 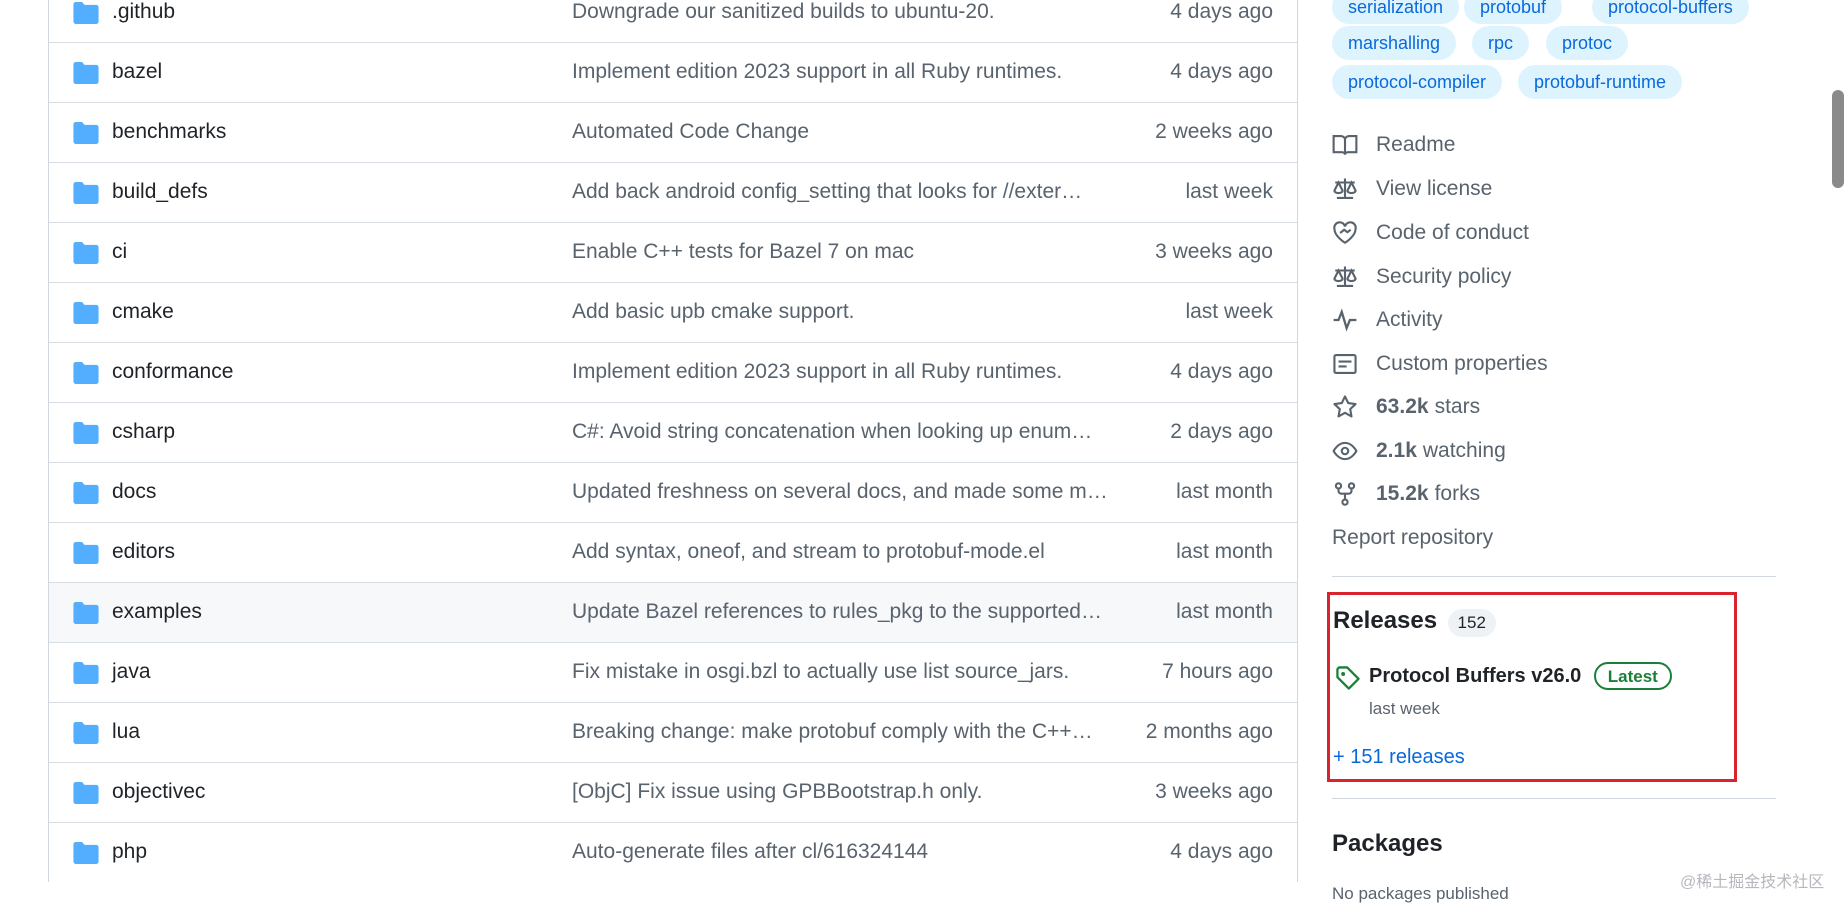 I want to click on file-name-link: lua, so click(x=126, y=732).